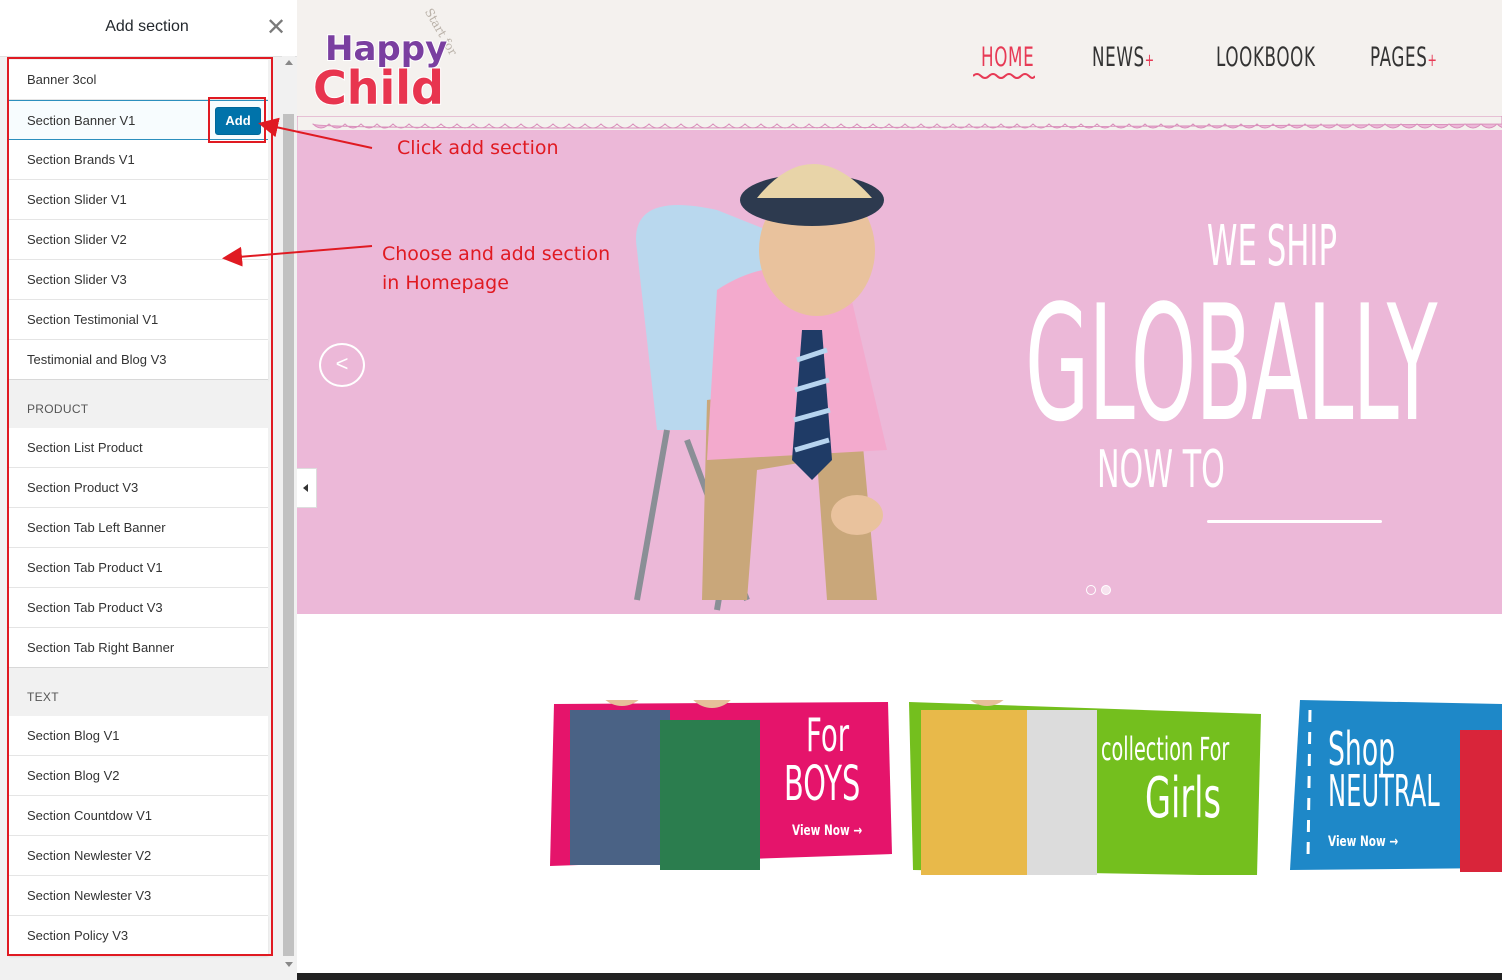 Image resolution: width=1502 pixels, height=980 pixels. What do you see at coordinates (89, 895) in the screenshot?
I see `list-item-label: Section Newlester V3` at bounding box center [89, 895].